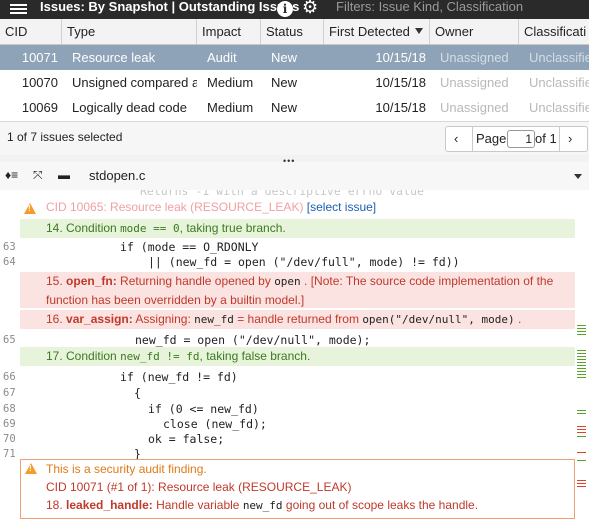 The width and height of the screenshot is (589, 523). What do you see at coordinates (377, 31) in the screenshot?
I see `column-header-first-detected: First Detected` at bounding box center [377, 31].